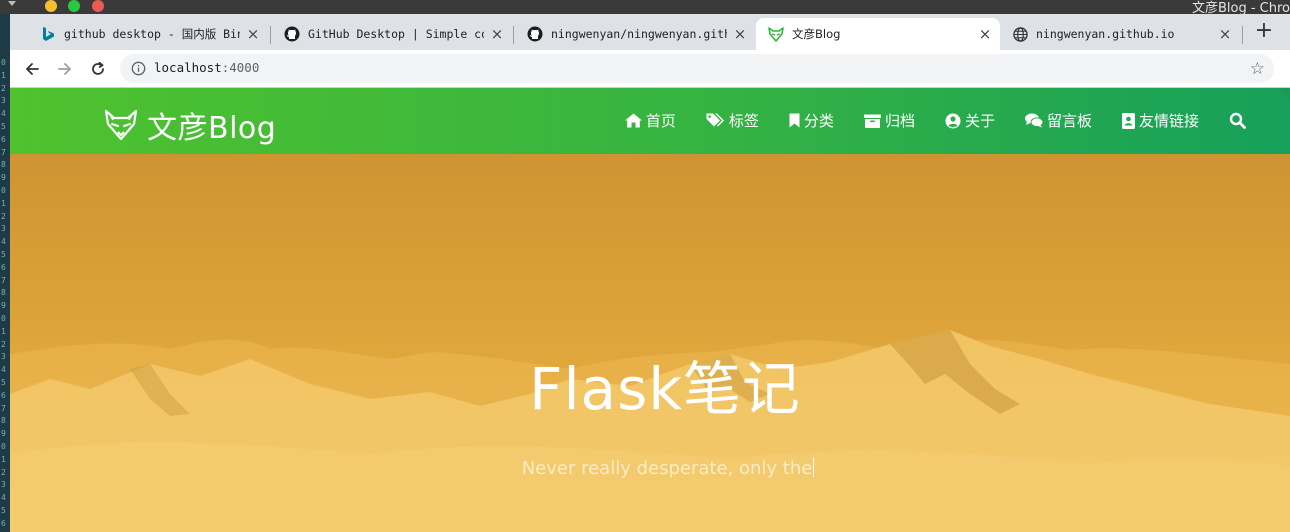 The width and height of the screenshot is (1290, 532). Describe the element at coordinates (660, 121) in the screenshot. I see `nav-item-label: 首页` at that location.